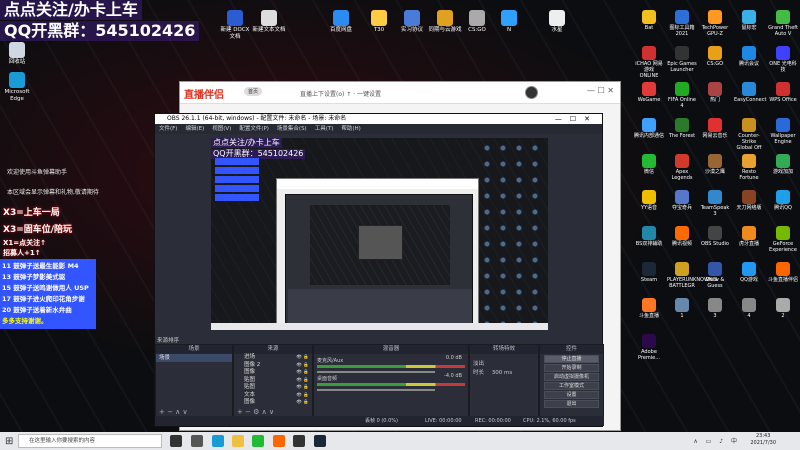  What do you see at coordinates (715, 164) in the screenshot?
I see `desktop-icon: 沙漠之鹰` at bounding box center [715, 164].